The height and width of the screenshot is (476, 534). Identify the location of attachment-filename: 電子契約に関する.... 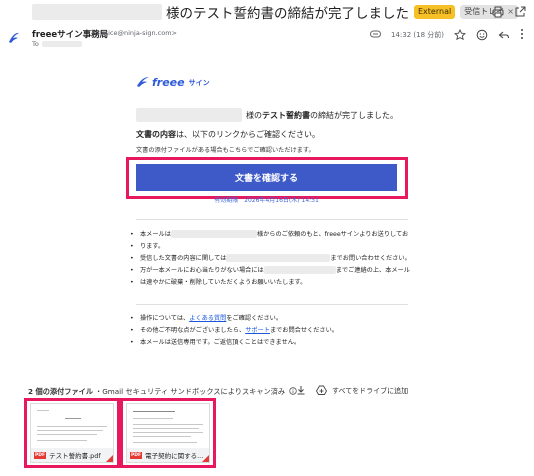
(174, 456).